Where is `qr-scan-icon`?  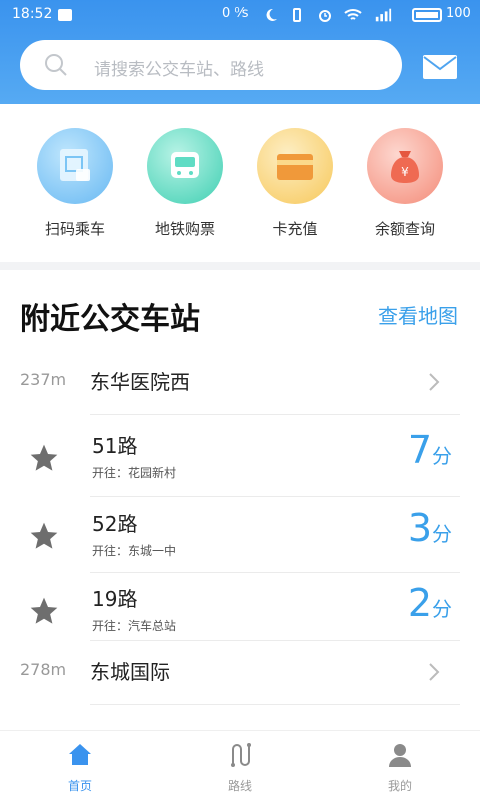
qr-scan-icon is located at coordinates (75, 166).